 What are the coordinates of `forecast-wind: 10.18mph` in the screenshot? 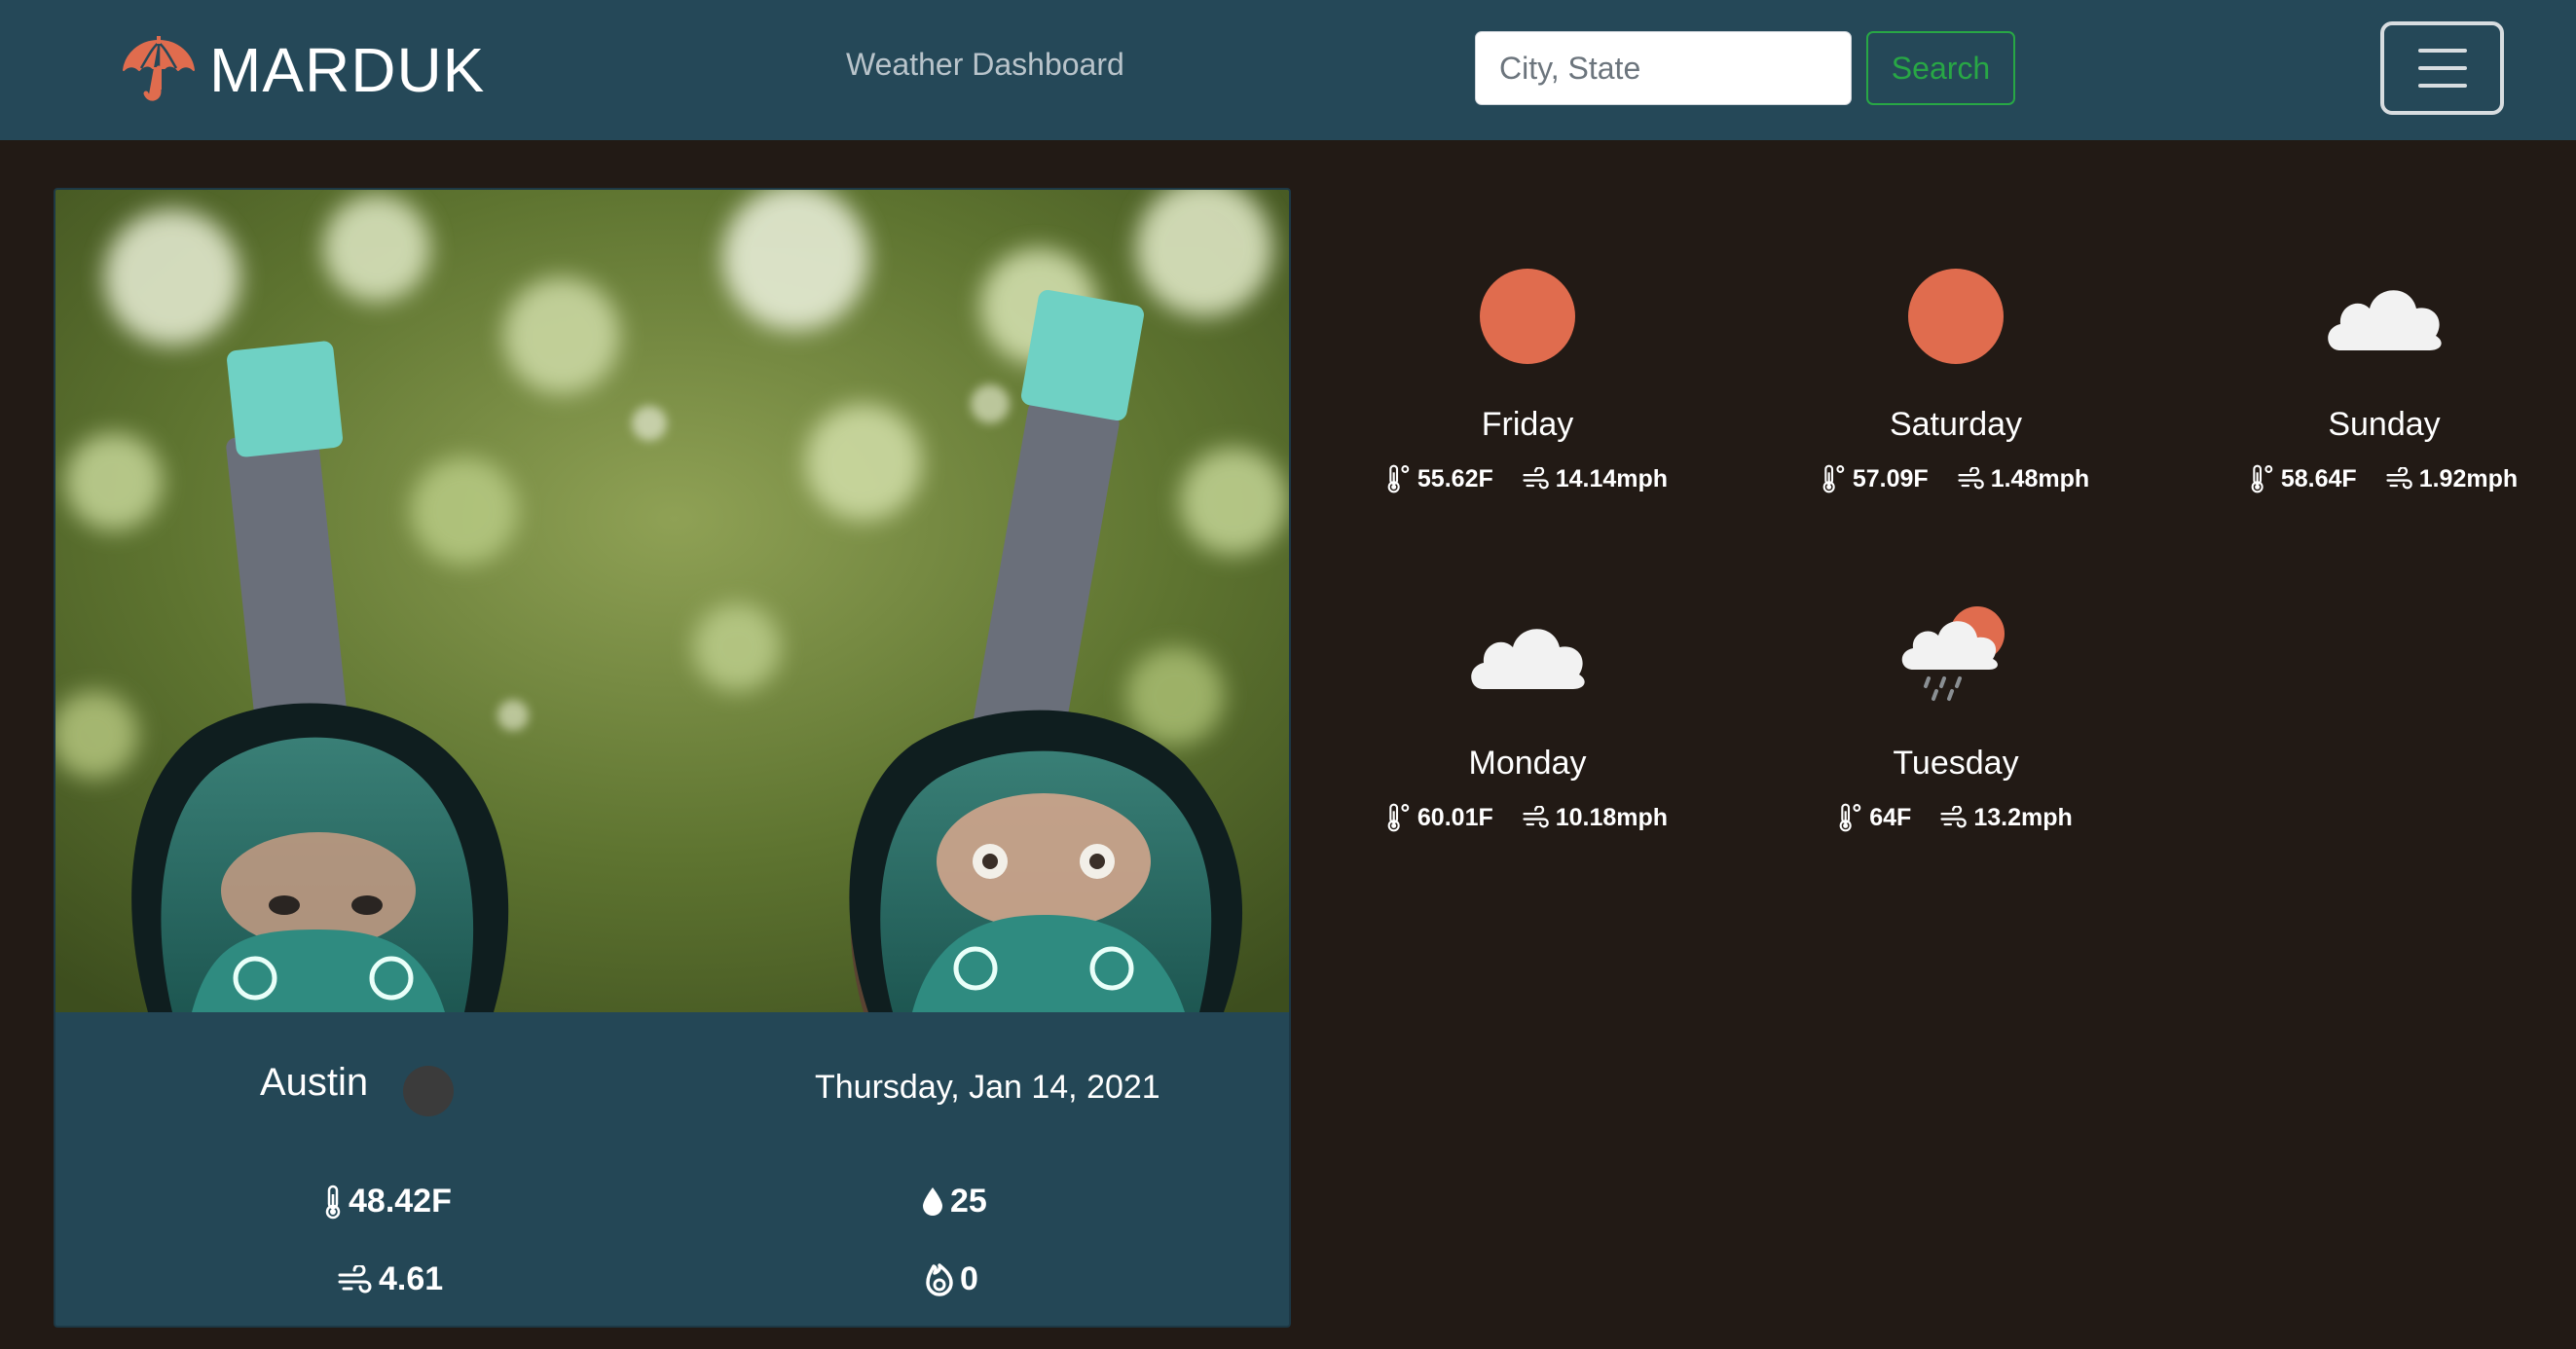 It's located at (1595, 818).